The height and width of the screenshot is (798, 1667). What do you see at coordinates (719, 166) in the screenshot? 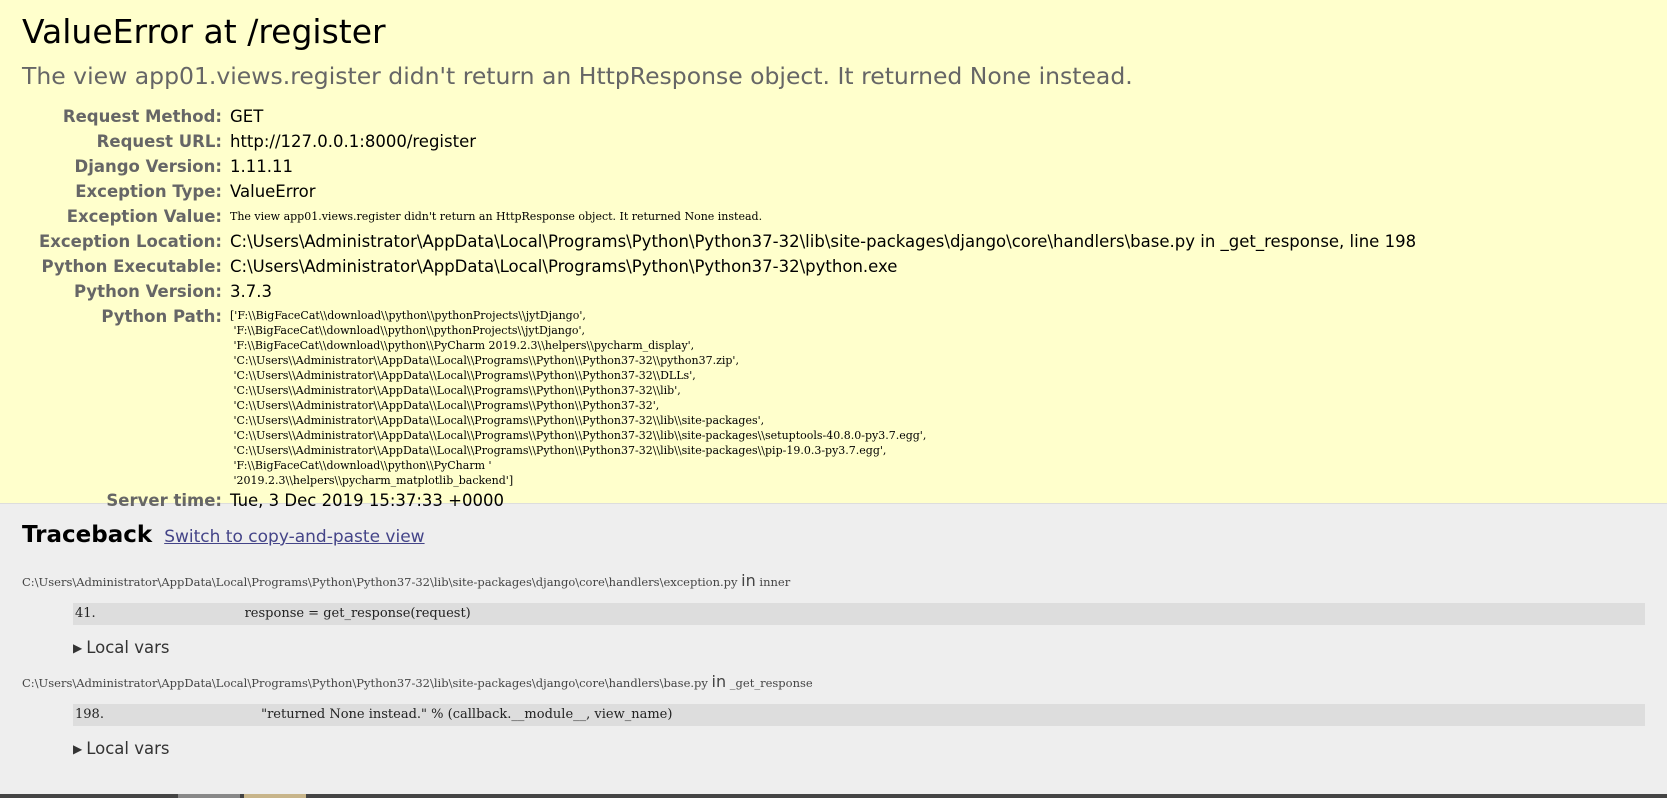
I see `meta-row-django-version: Django Version: 1.11.11` at bounding box center [719, 166].